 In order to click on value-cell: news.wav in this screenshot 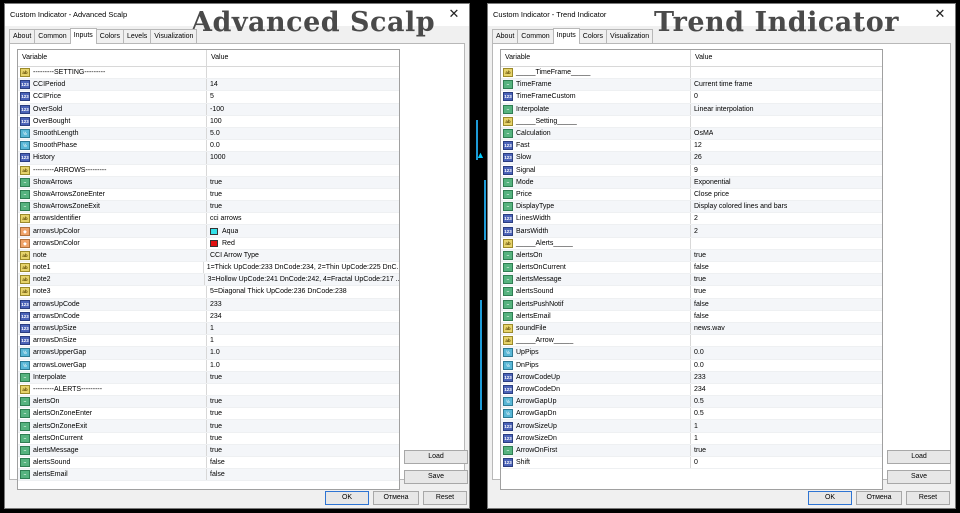, I will do `click(708, 328)`.